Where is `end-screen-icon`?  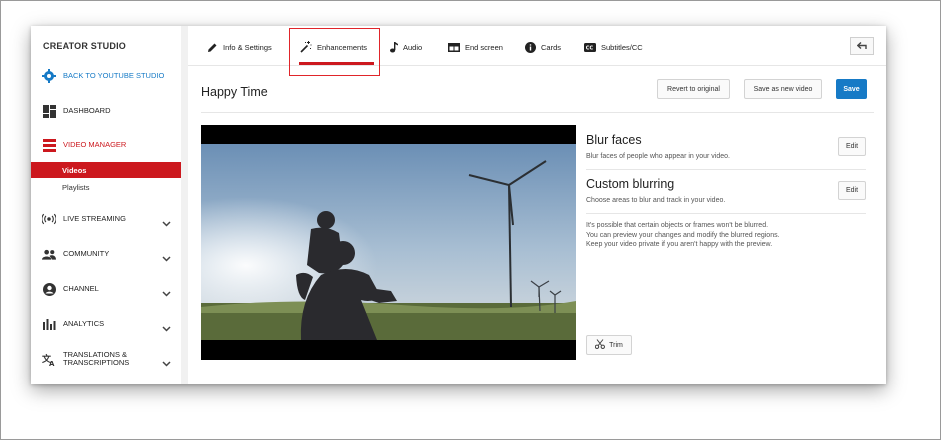
end-screen-icon is located at coordinates (454, 47).